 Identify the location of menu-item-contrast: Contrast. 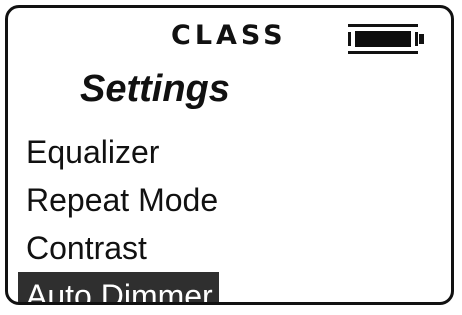
(85, 248).